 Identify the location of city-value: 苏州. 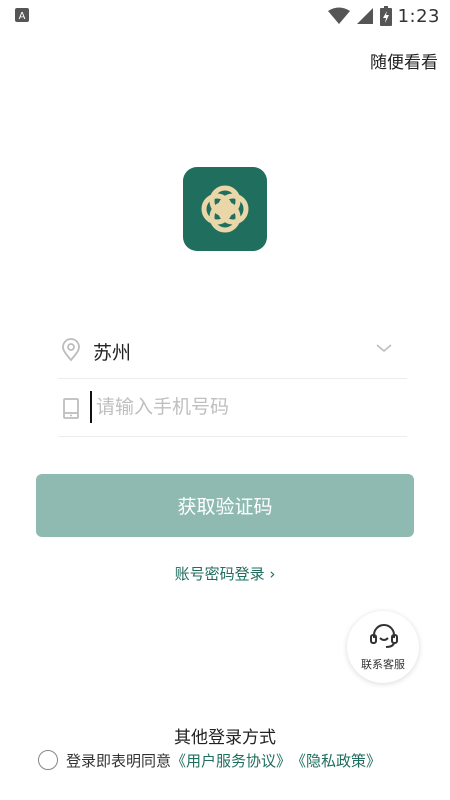
(112, 353).